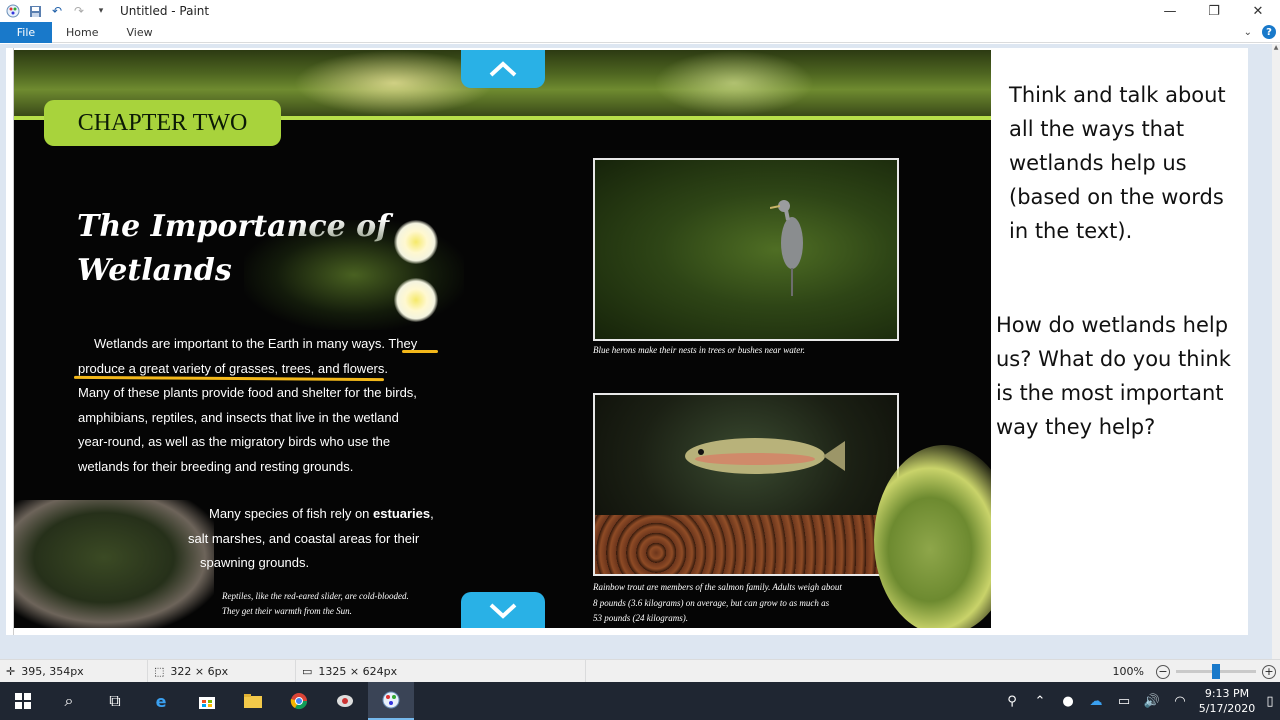 The height and width of the screenshot is (720, 1280). I want to click on text-line: Many species of fish rely on estuaries,, so click(321, 513).